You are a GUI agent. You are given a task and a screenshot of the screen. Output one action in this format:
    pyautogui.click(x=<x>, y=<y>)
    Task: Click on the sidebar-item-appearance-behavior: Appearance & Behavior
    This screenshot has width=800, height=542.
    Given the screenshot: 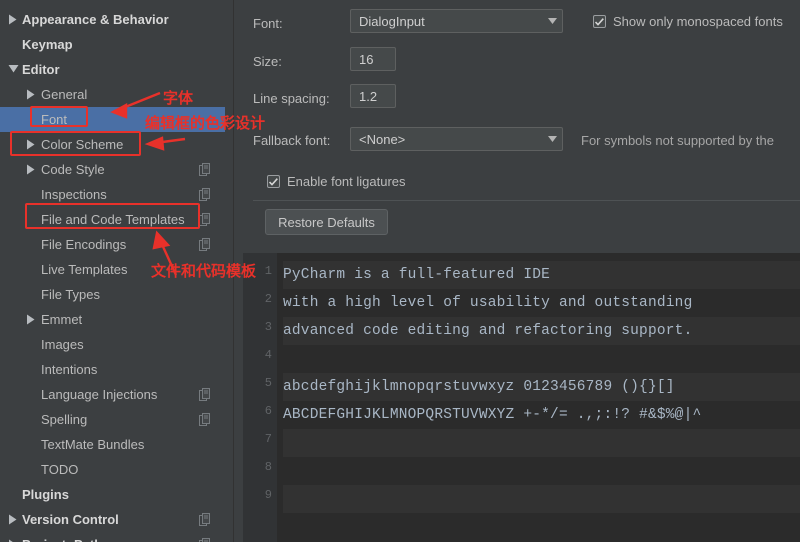 What is the action you would take?
    pyautogui.click(x=116, y=19)
    